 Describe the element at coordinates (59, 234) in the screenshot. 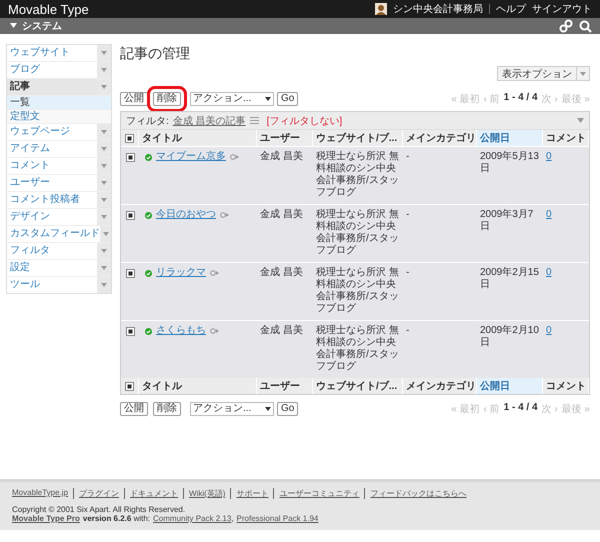

I see `sidebar-item: カスタムフィールド` at that location.